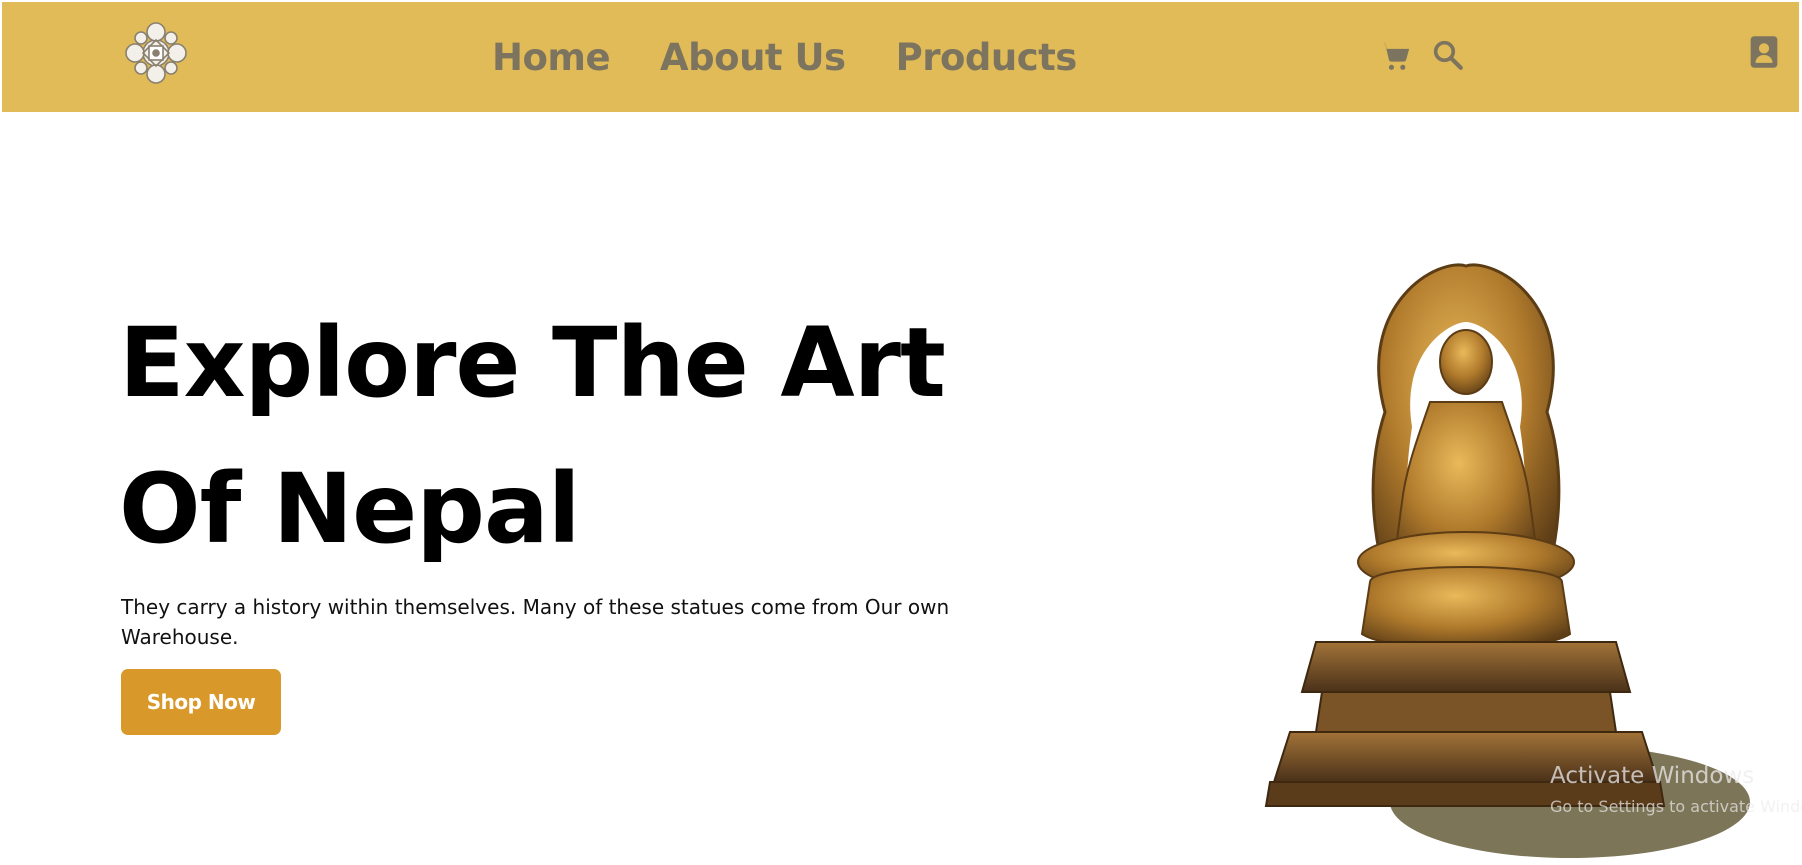 The image size is (1802, 865). What do you see at coordinates (532, 363) in the screenshot?
I see `hero-title-line-1: Explore The Art` at bounding box center [532, 363].